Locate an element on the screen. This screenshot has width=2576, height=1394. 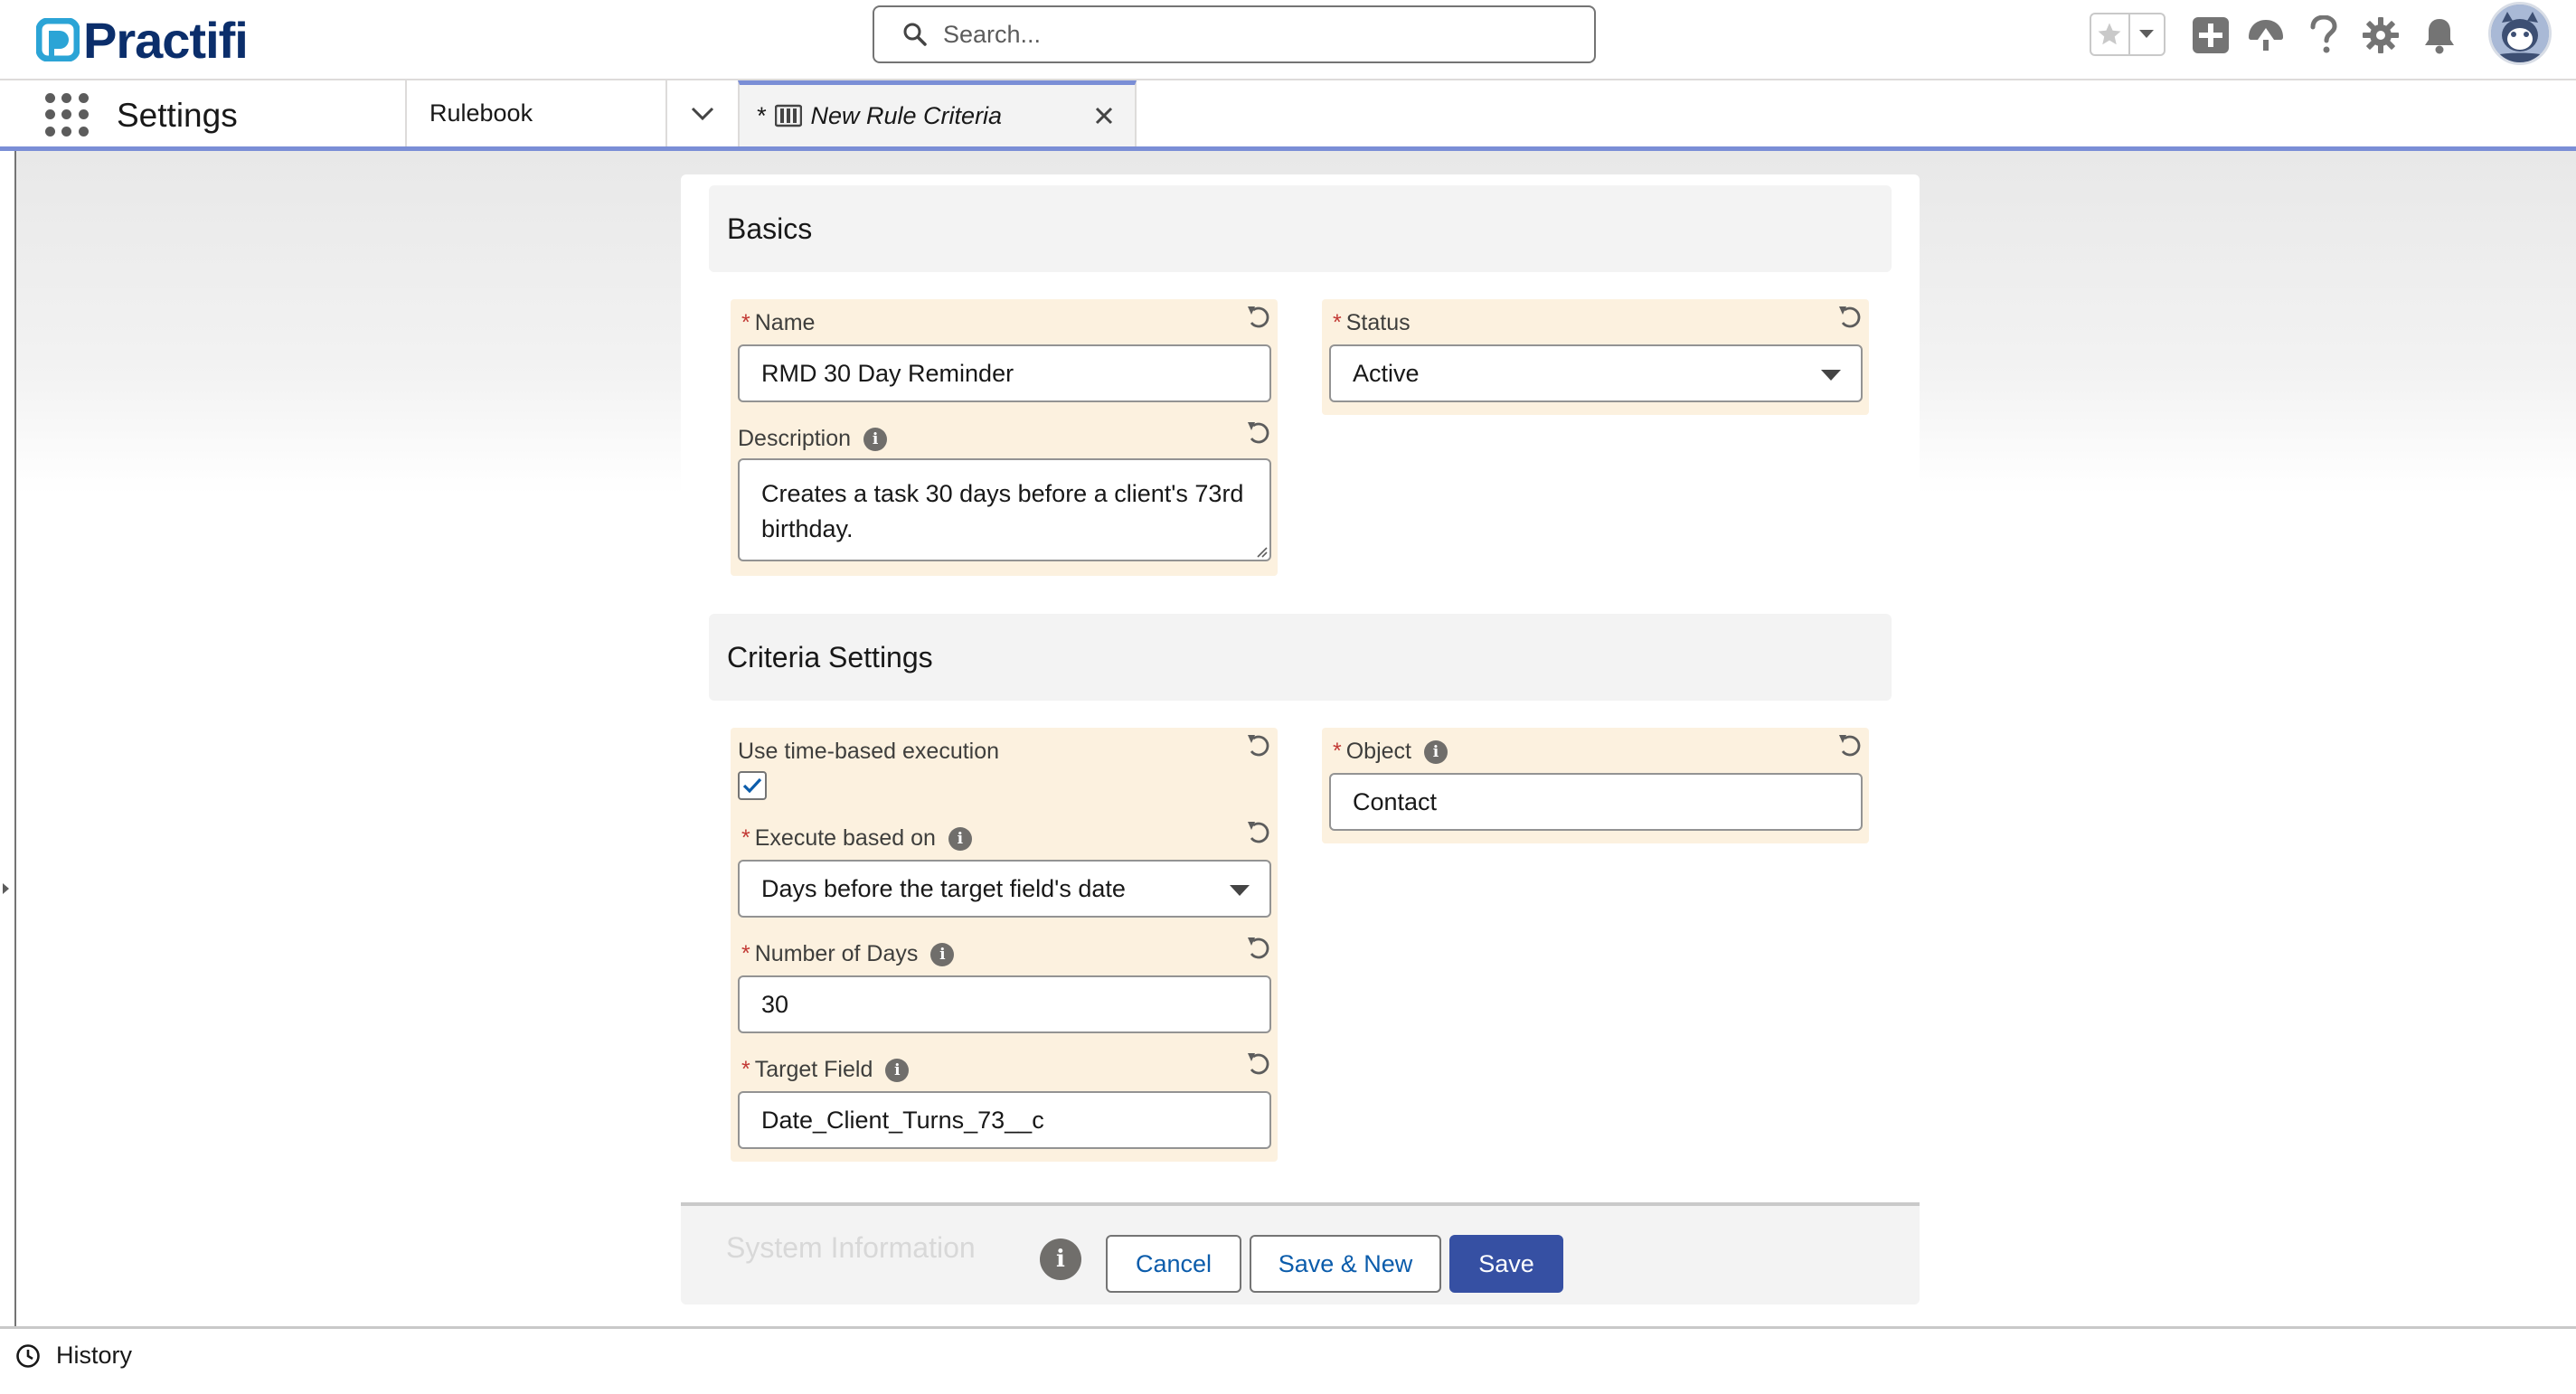
star-icon is located at coordinates (2110, 34).